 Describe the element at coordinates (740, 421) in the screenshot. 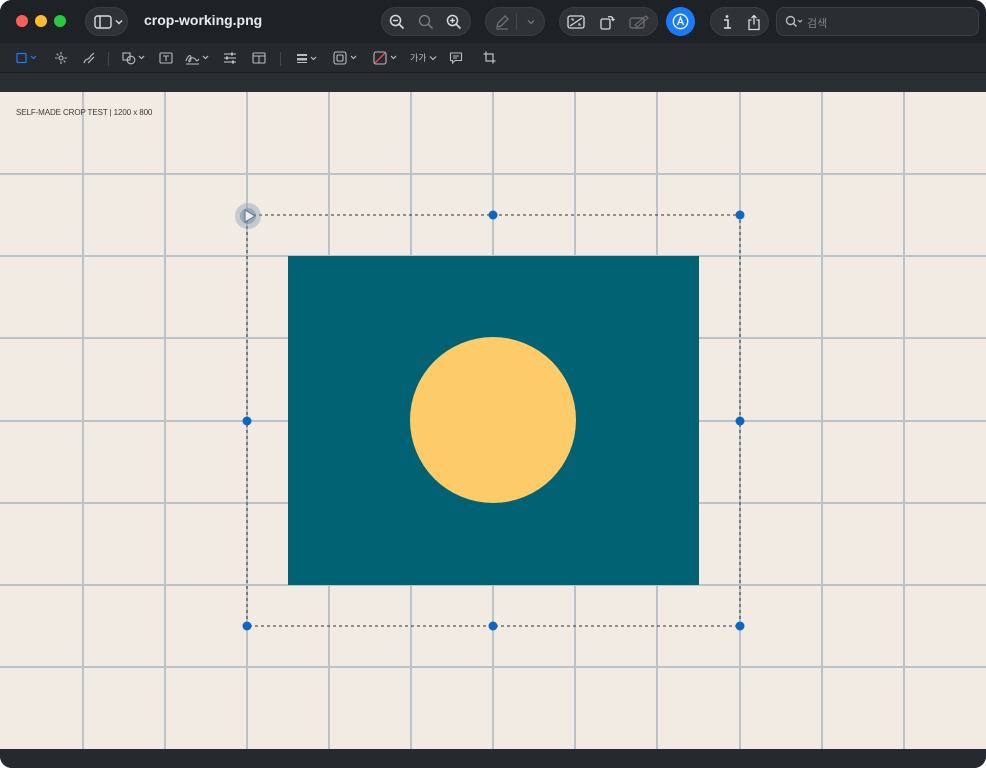

I see `crop-handle-middle-right` at that location.